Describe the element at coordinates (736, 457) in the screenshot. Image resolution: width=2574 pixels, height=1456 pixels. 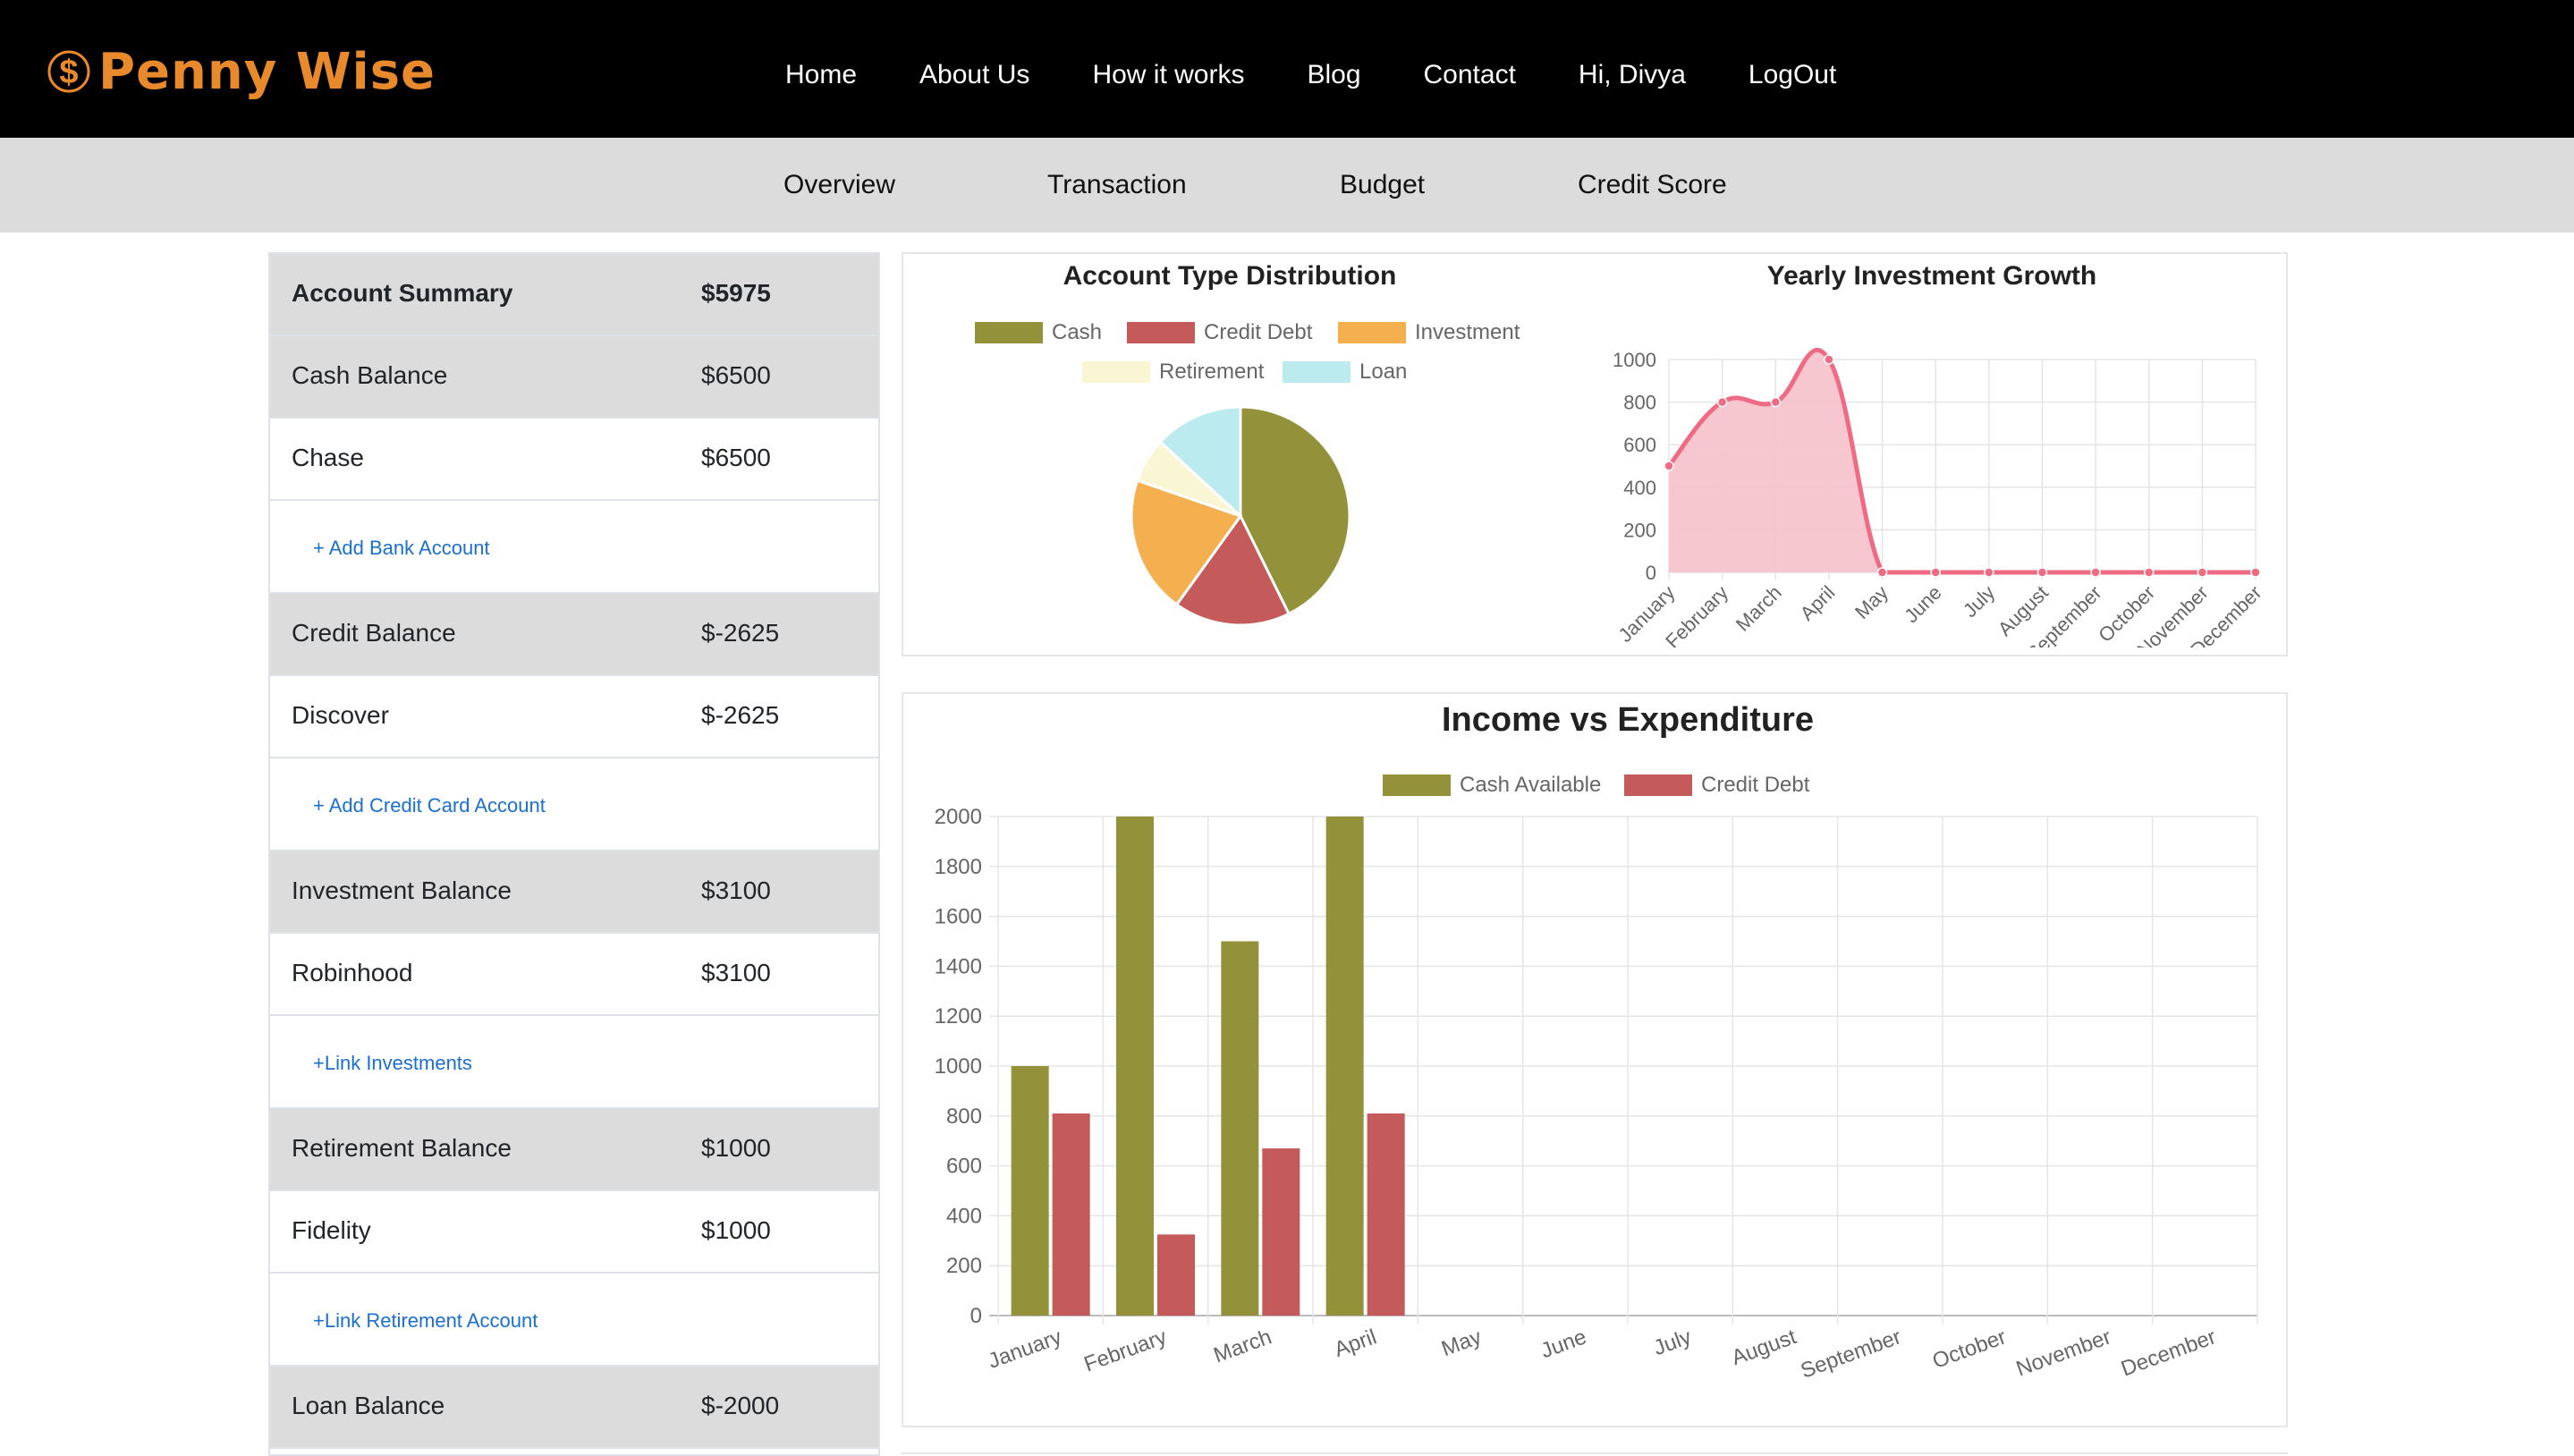
I see `row-value: $6500` at that location.